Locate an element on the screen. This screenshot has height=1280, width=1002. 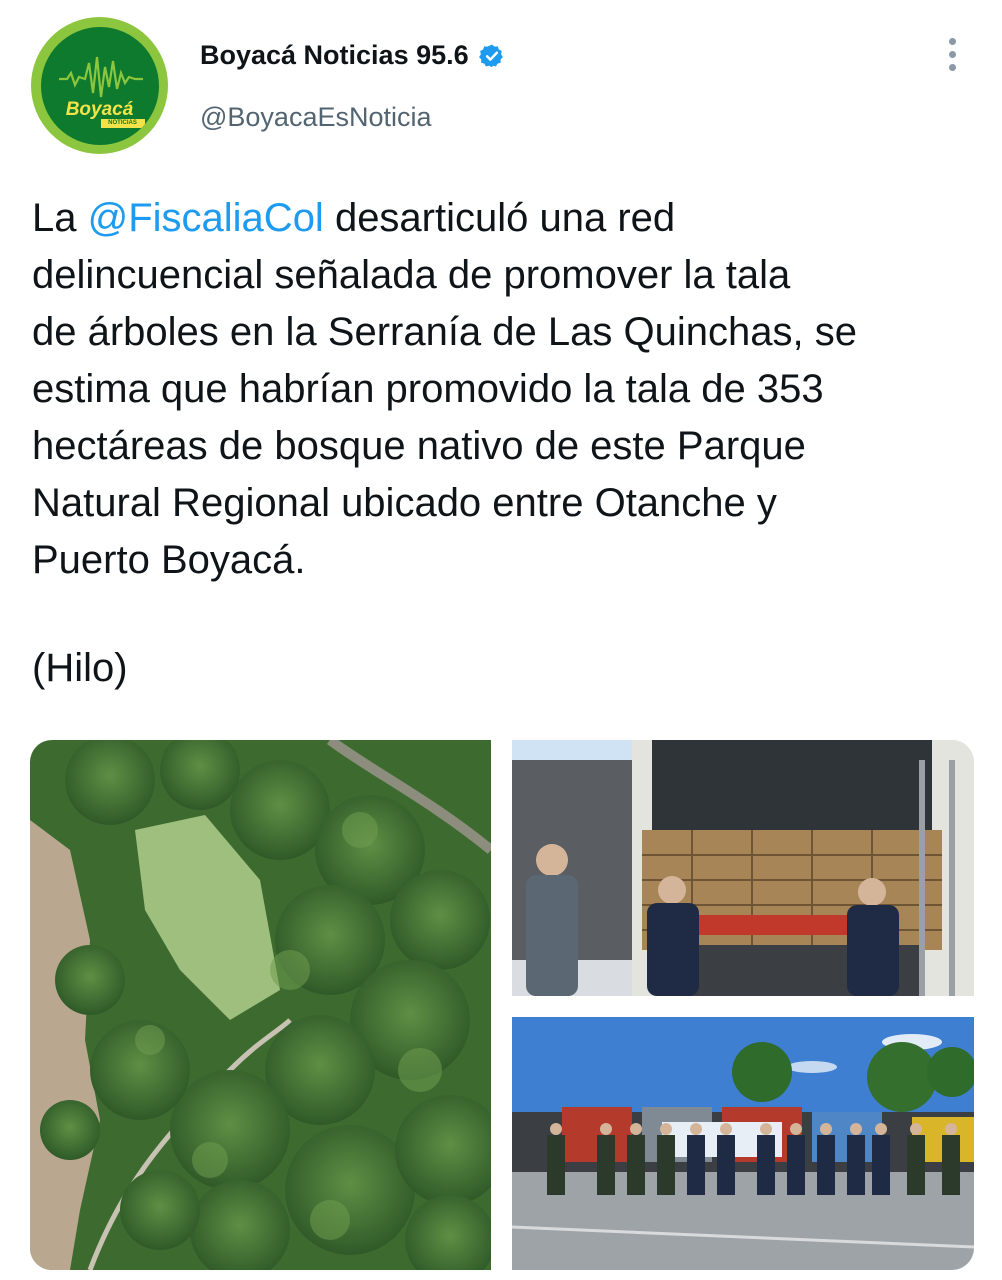
display-name: Boyacá Noticias 95.6 is located at coordinates (334, 55).